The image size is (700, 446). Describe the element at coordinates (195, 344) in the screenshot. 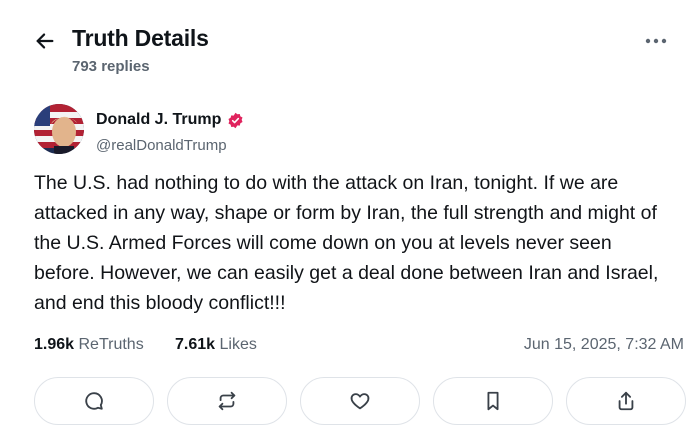

I see `likes-count: 7.61k` at that location.